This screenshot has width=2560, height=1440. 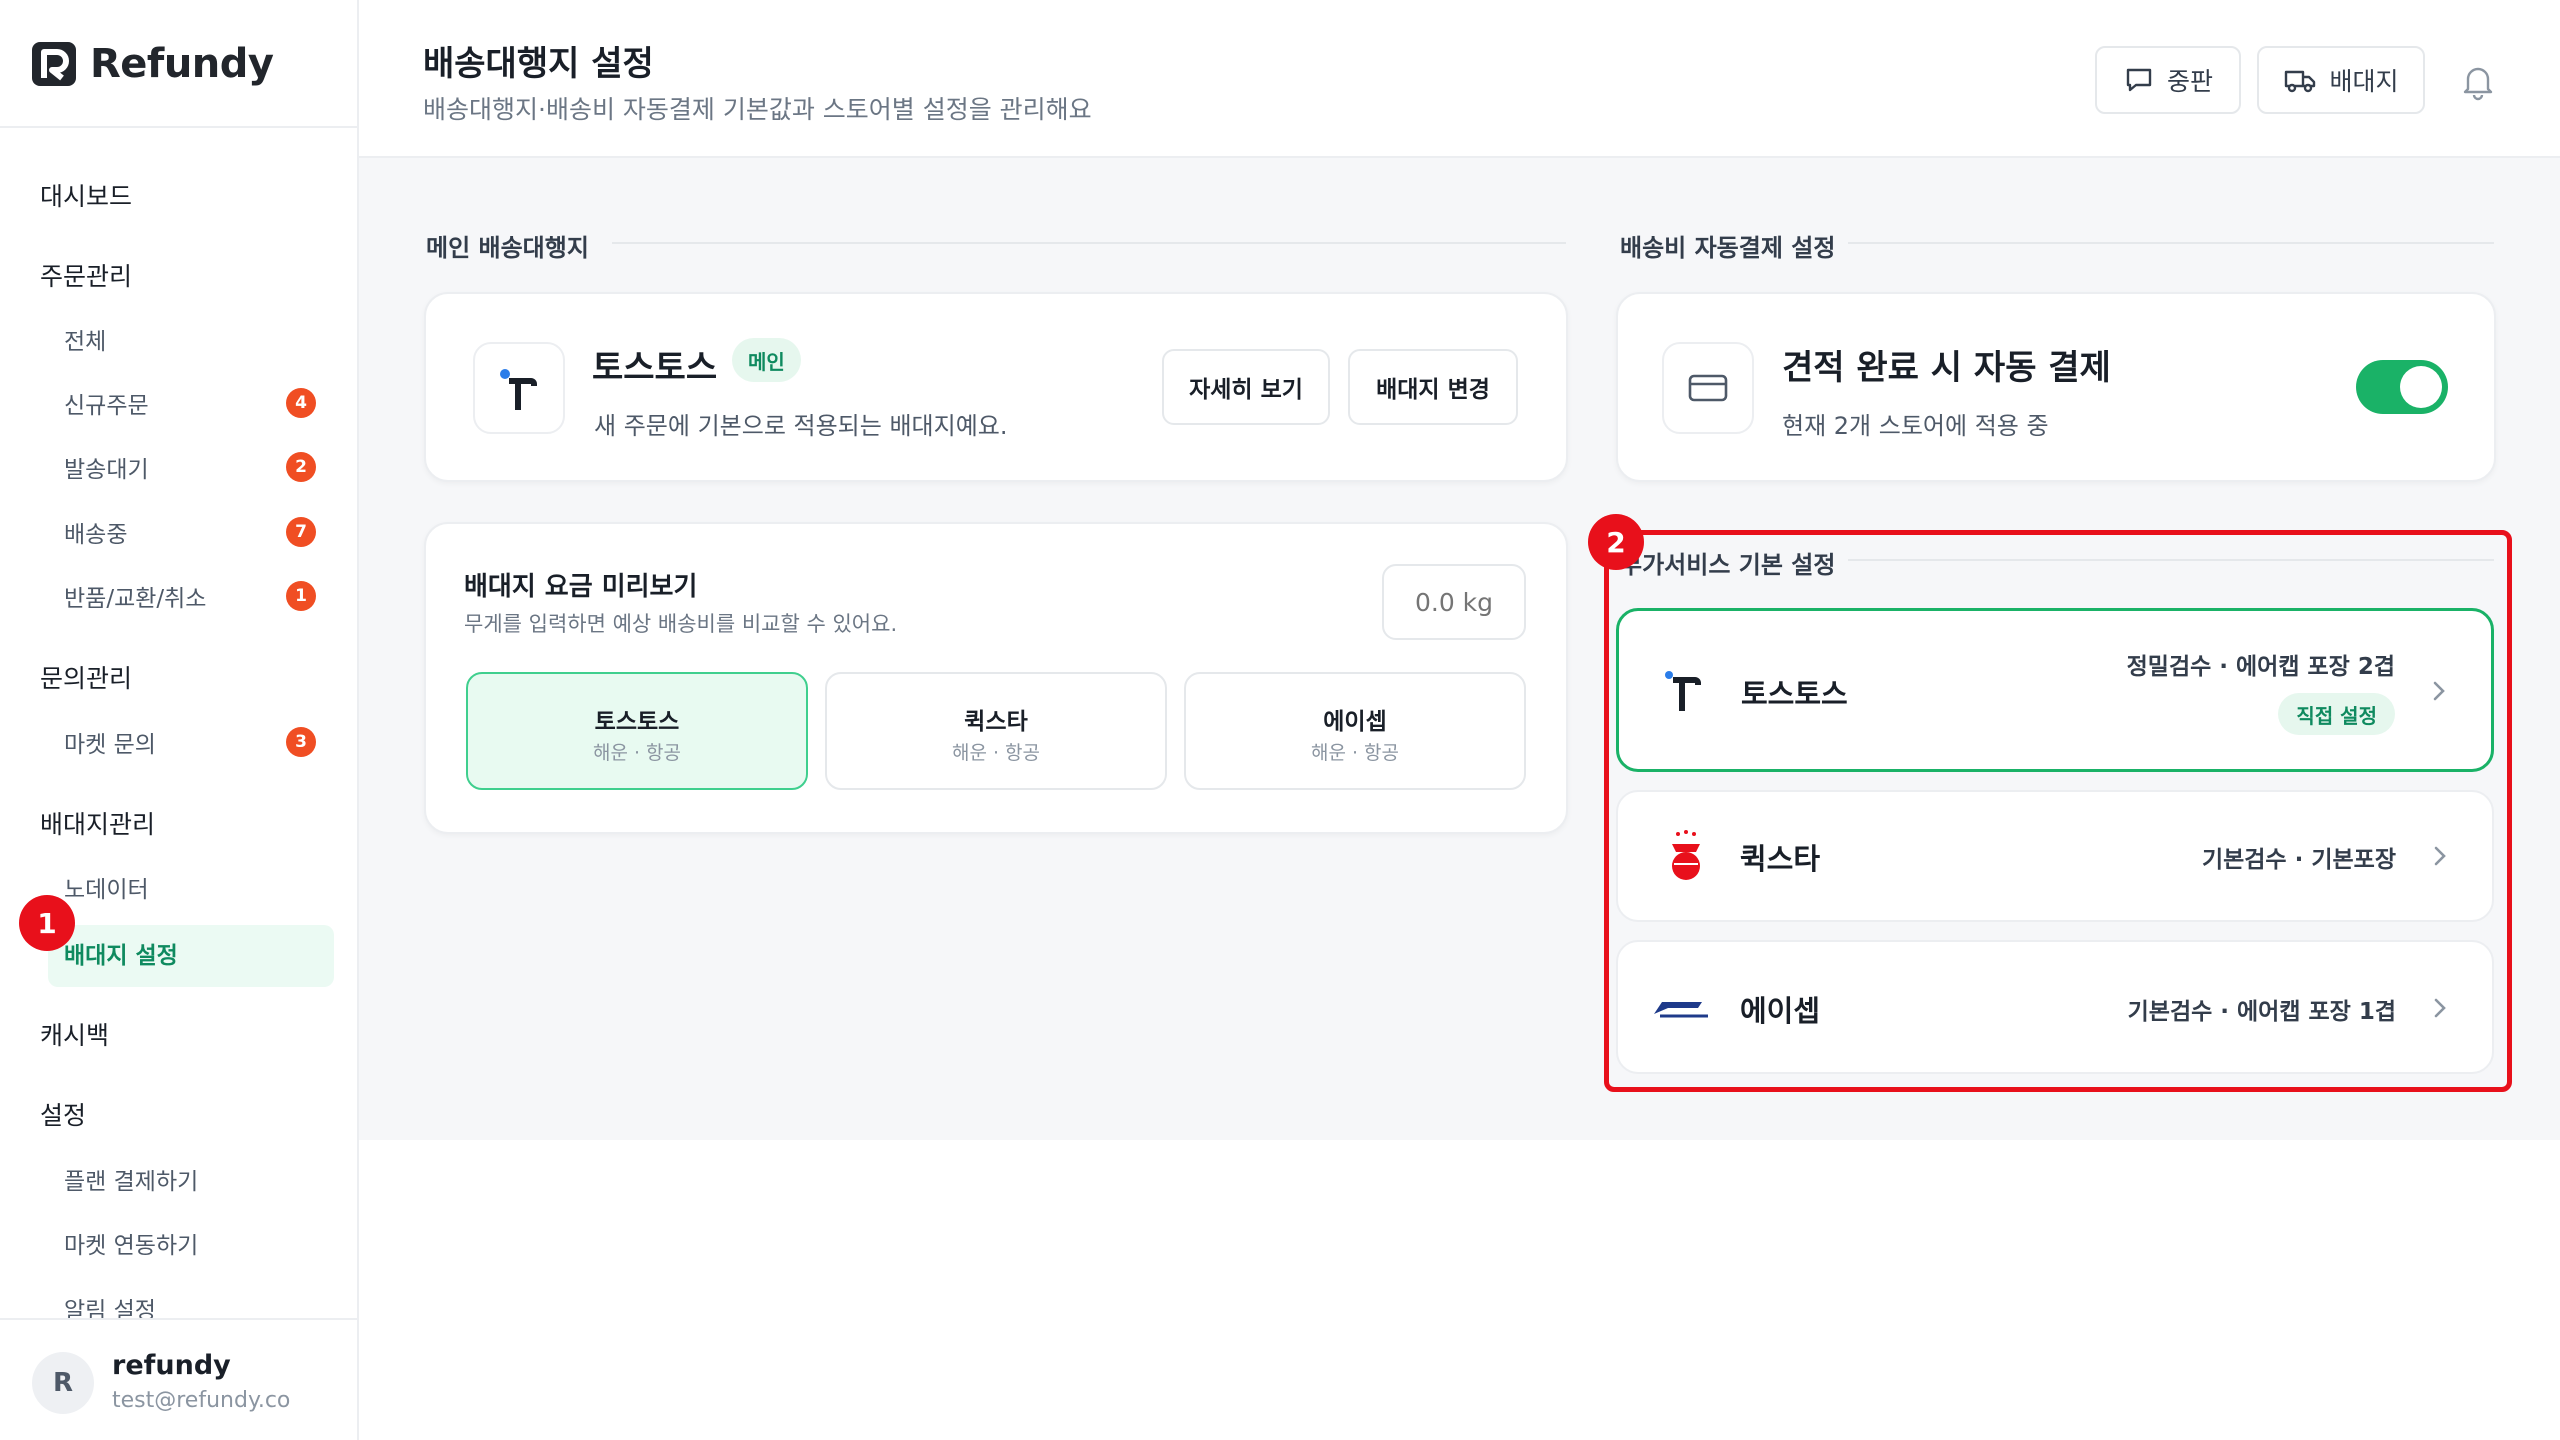 What do you see at coordinates (2139, 80) in the screenshot?
I see `chat-icon` at bounding box center [2139, 80].